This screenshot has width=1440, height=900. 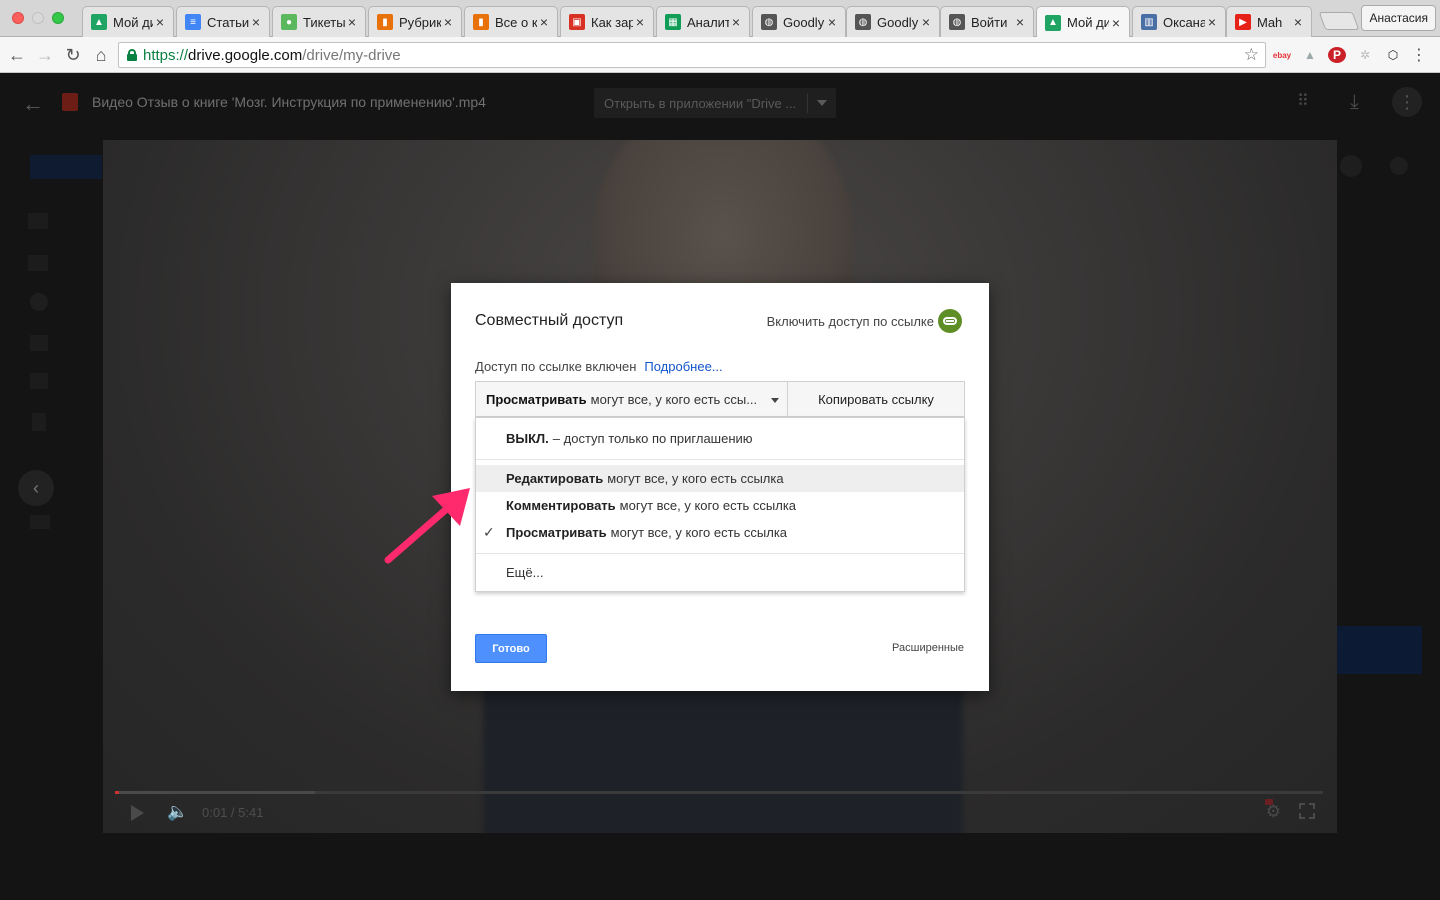 I want to click on more-options-icon: ⋮, so click(x=1407, y=102).